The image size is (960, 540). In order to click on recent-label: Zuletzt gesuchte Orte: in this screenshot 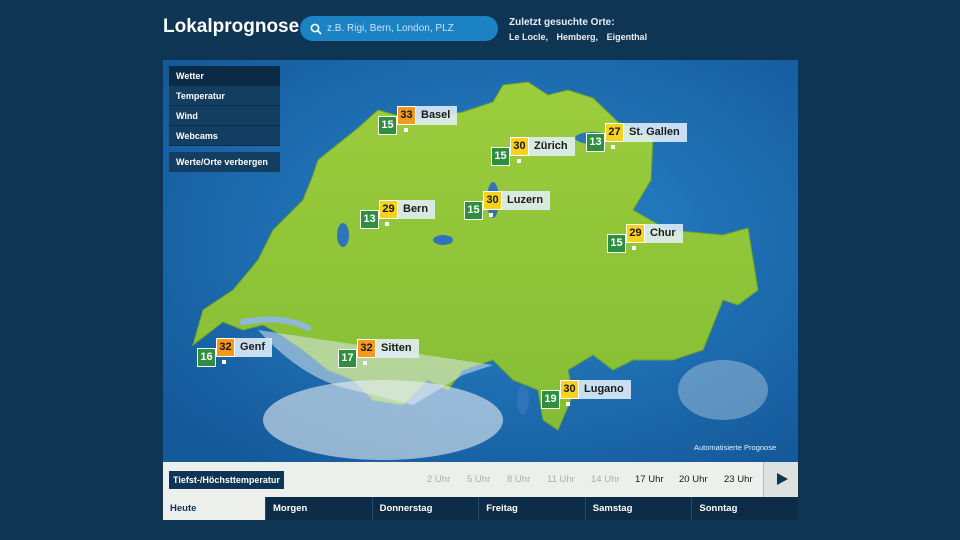, I will do `click(562, 22)`.